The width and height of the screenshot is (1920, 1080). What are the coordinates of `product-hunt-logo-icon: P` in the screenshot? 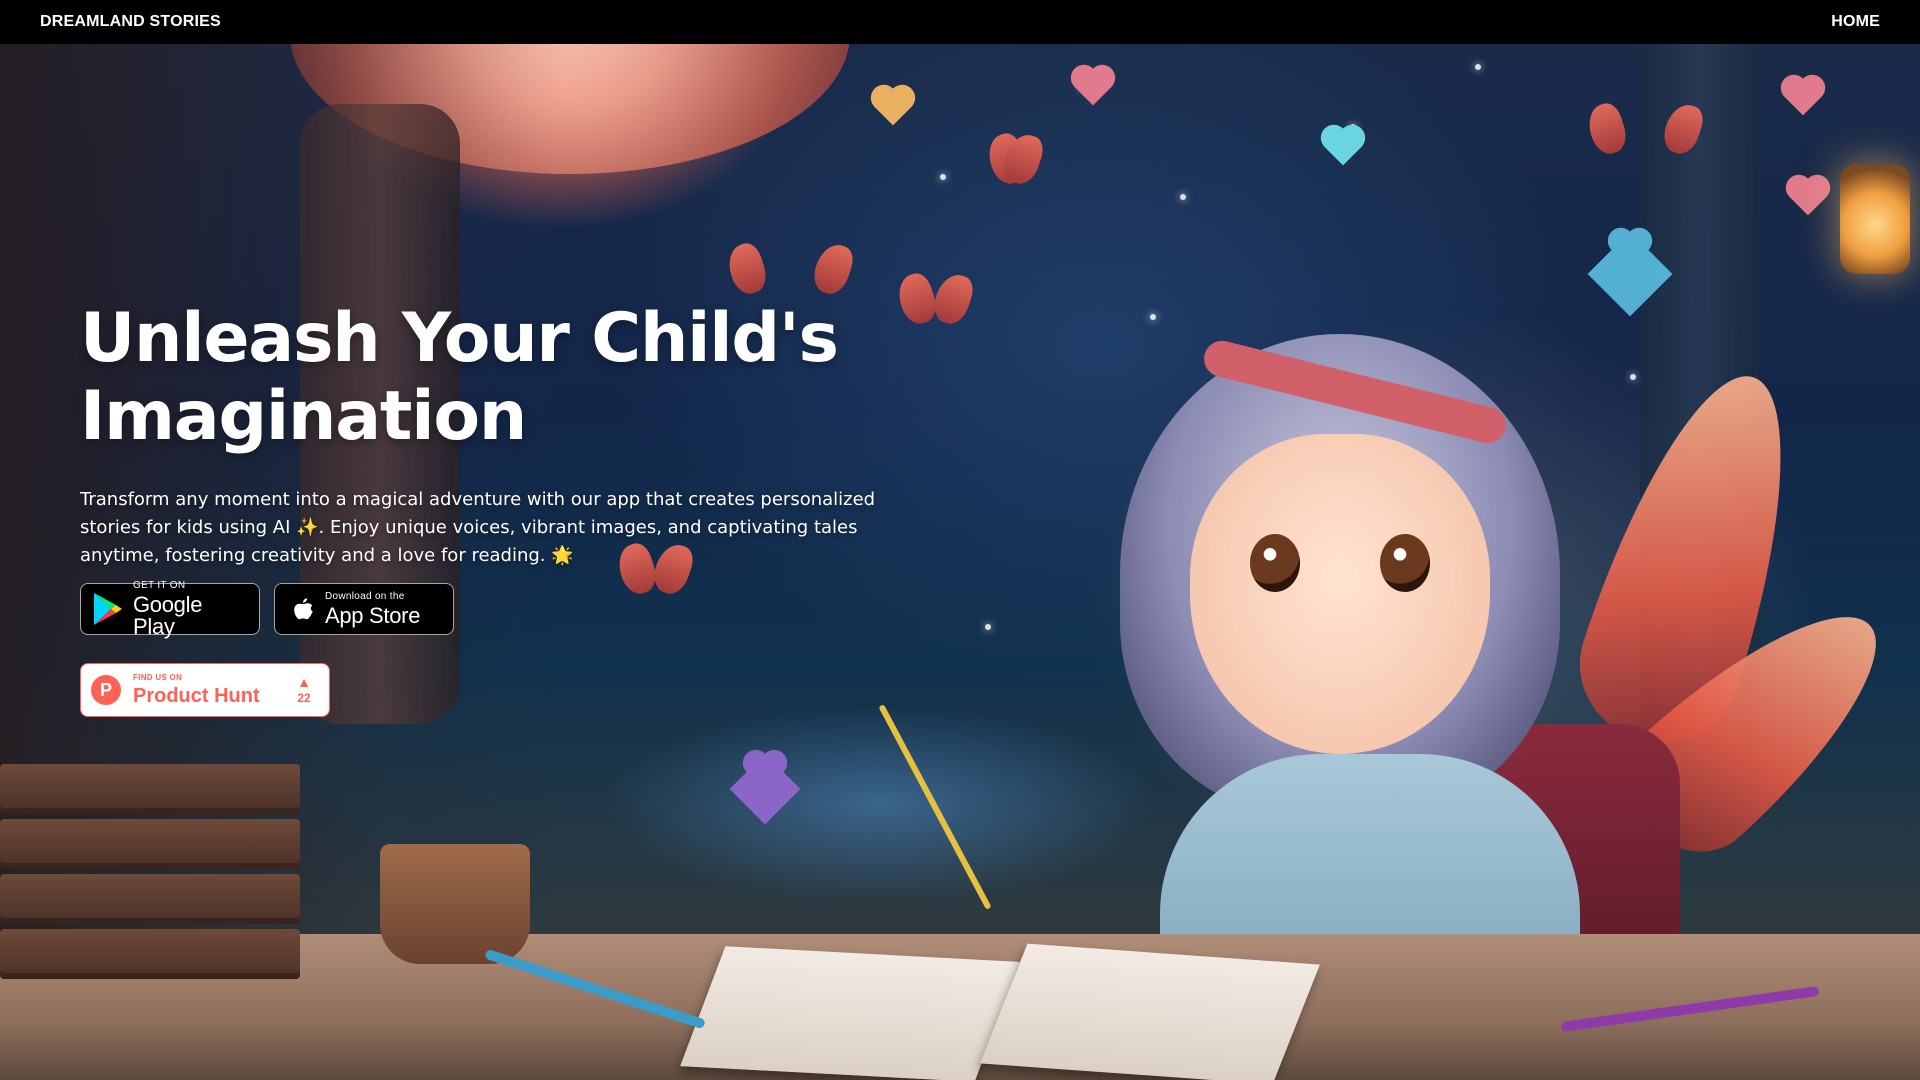 It's located at (106, 690).